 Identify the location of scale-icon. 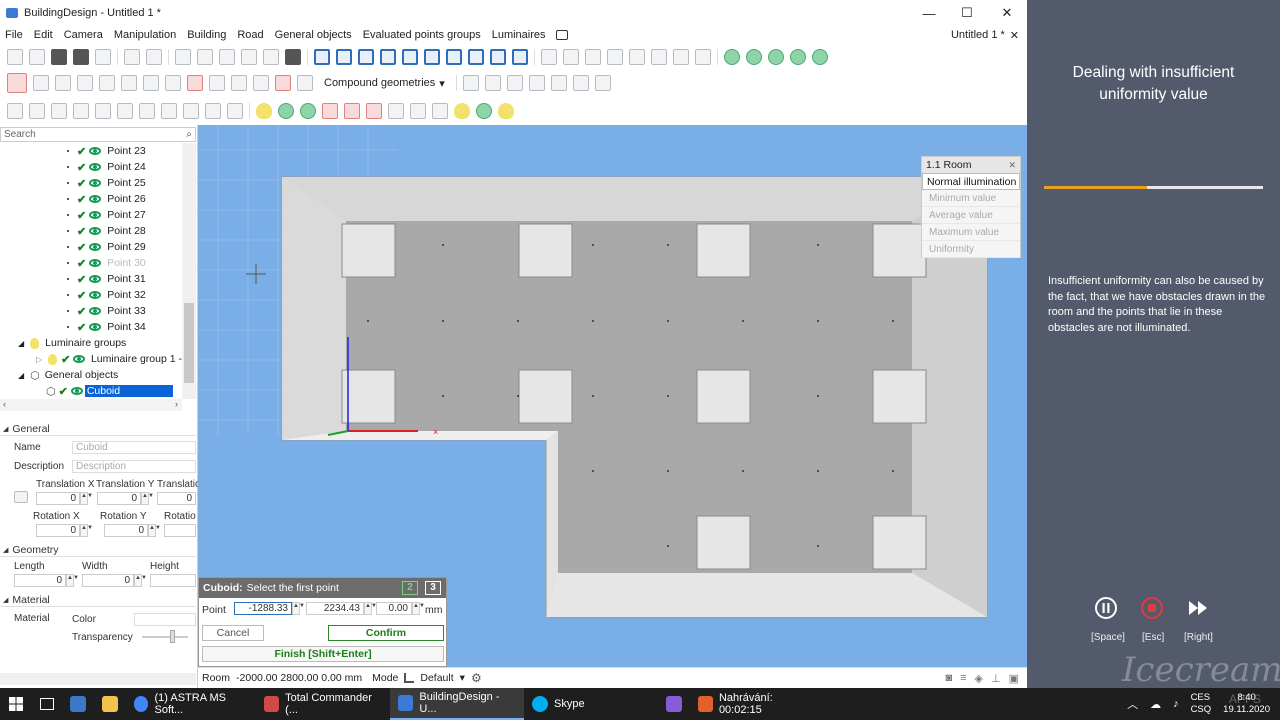
(615, 57).